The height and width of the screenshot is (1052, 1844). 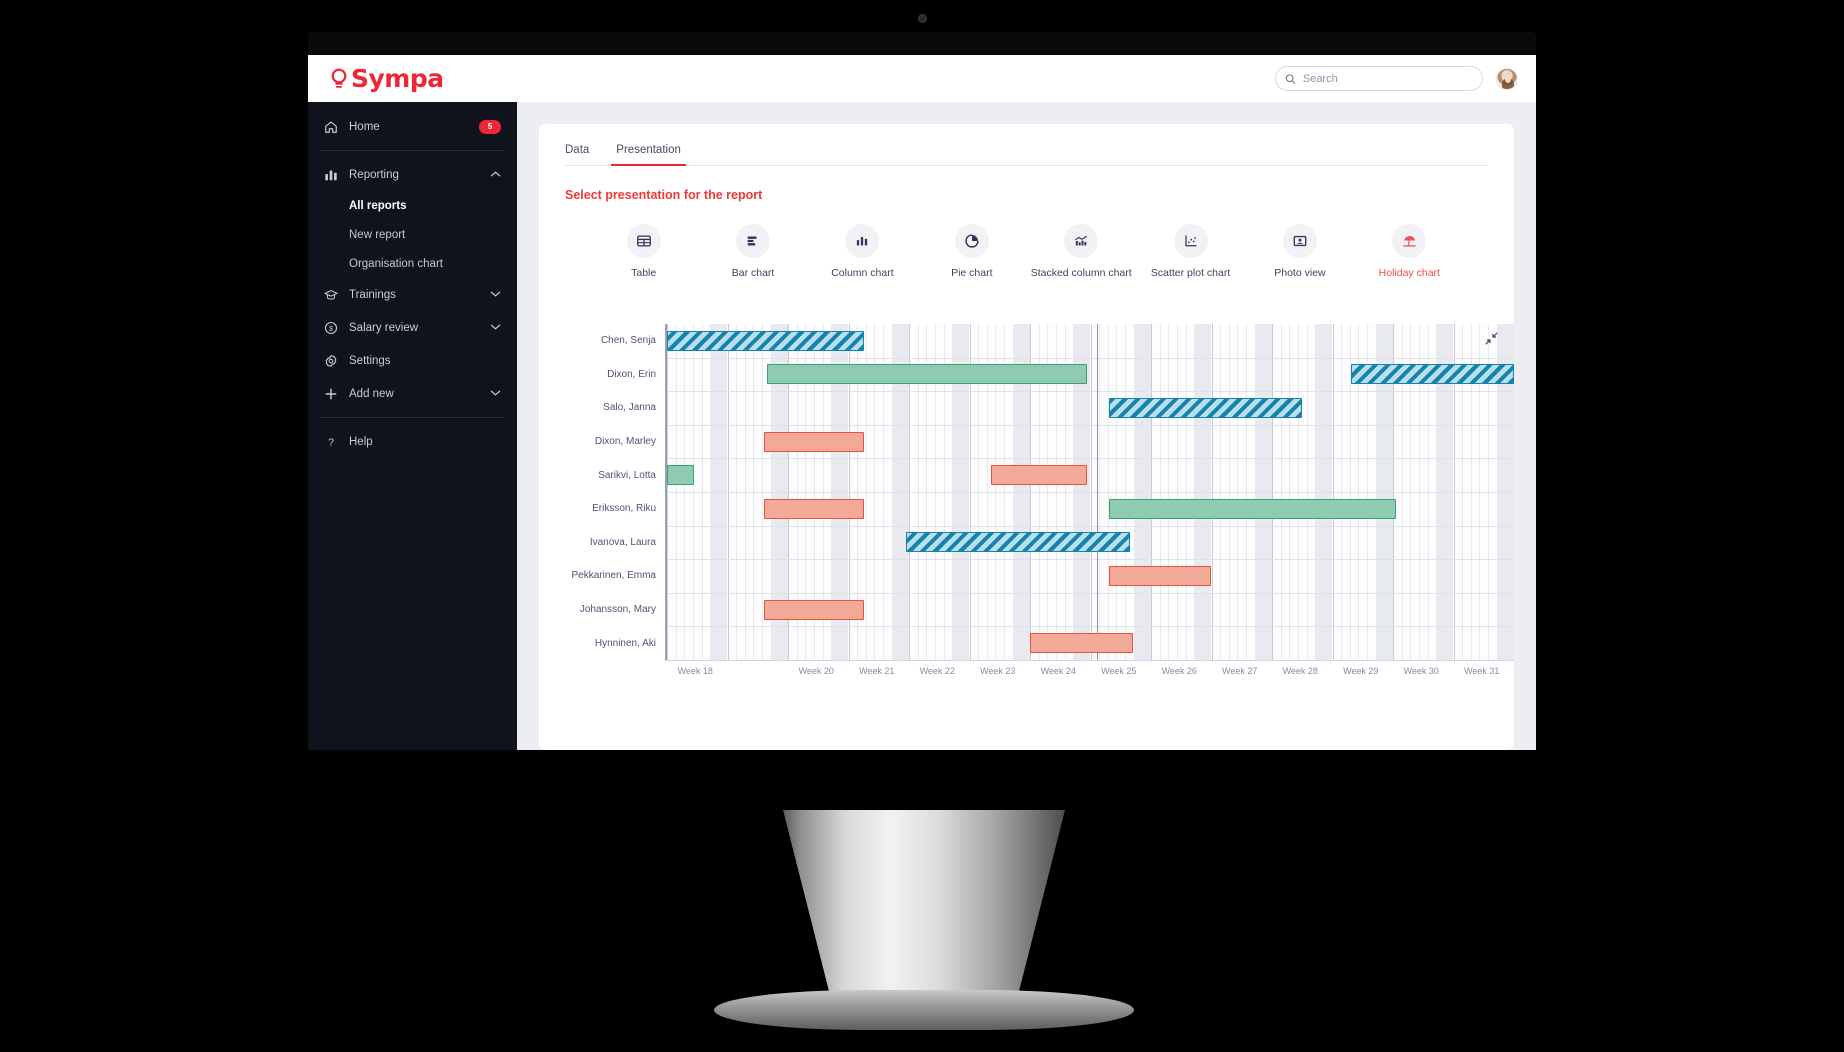 I want to click on webcam-icon, so click(x=922, y=18).